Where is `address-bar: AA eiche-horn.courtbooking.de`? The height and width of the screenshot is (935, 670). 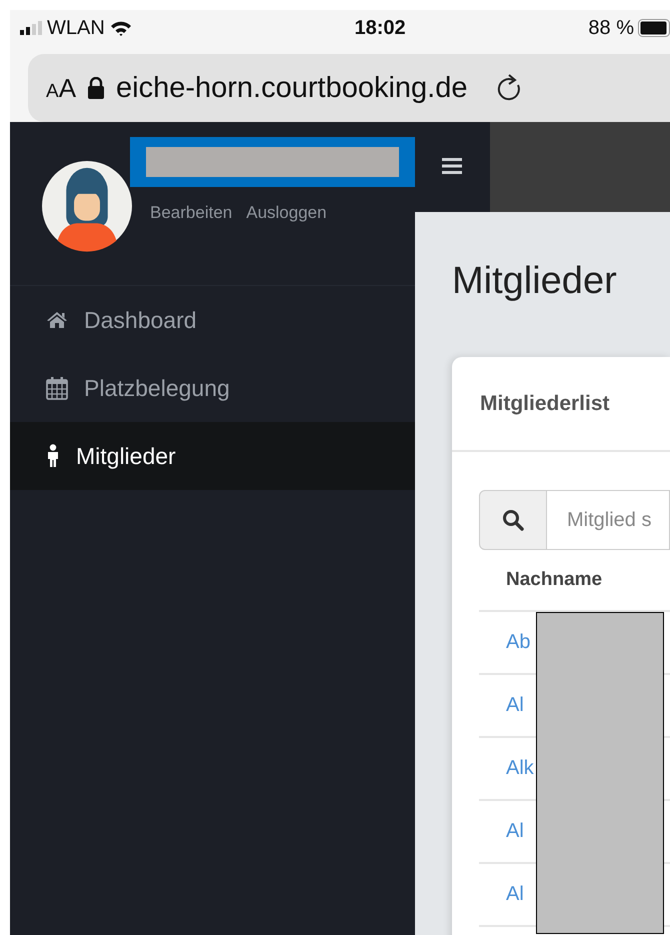 address-bar: AA eiche-horn.courtbooking.de is located at coordinates (349, 88).